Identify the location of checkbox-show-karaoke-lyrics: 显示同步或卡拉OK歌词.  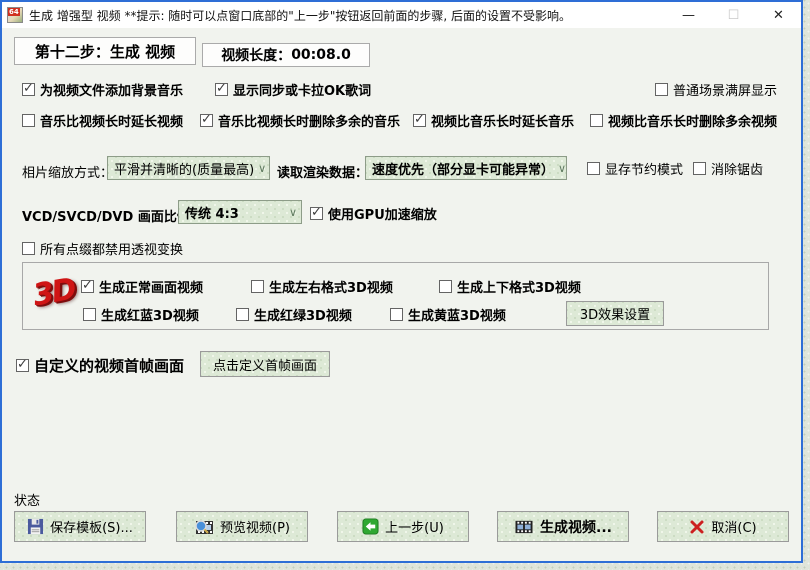
(293, 89).